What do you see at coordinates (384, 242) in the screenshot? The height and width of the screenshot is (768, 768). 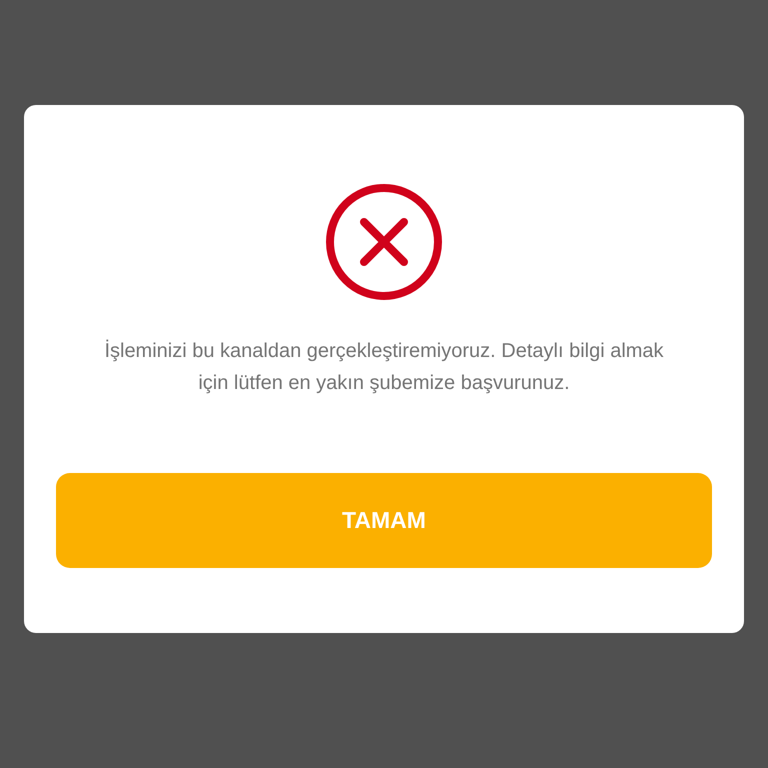 I see `error-icon` at bounding box center [384, 242].